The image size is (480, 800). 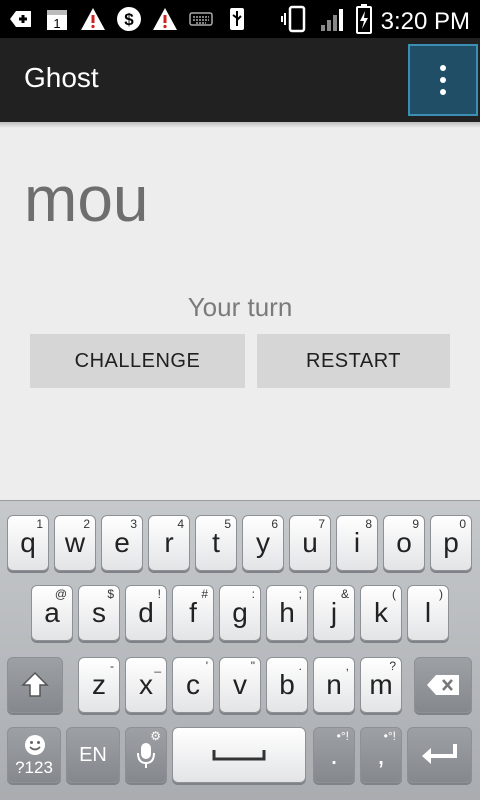 I want to click on key-k: k(, so click(x=381, y=613).